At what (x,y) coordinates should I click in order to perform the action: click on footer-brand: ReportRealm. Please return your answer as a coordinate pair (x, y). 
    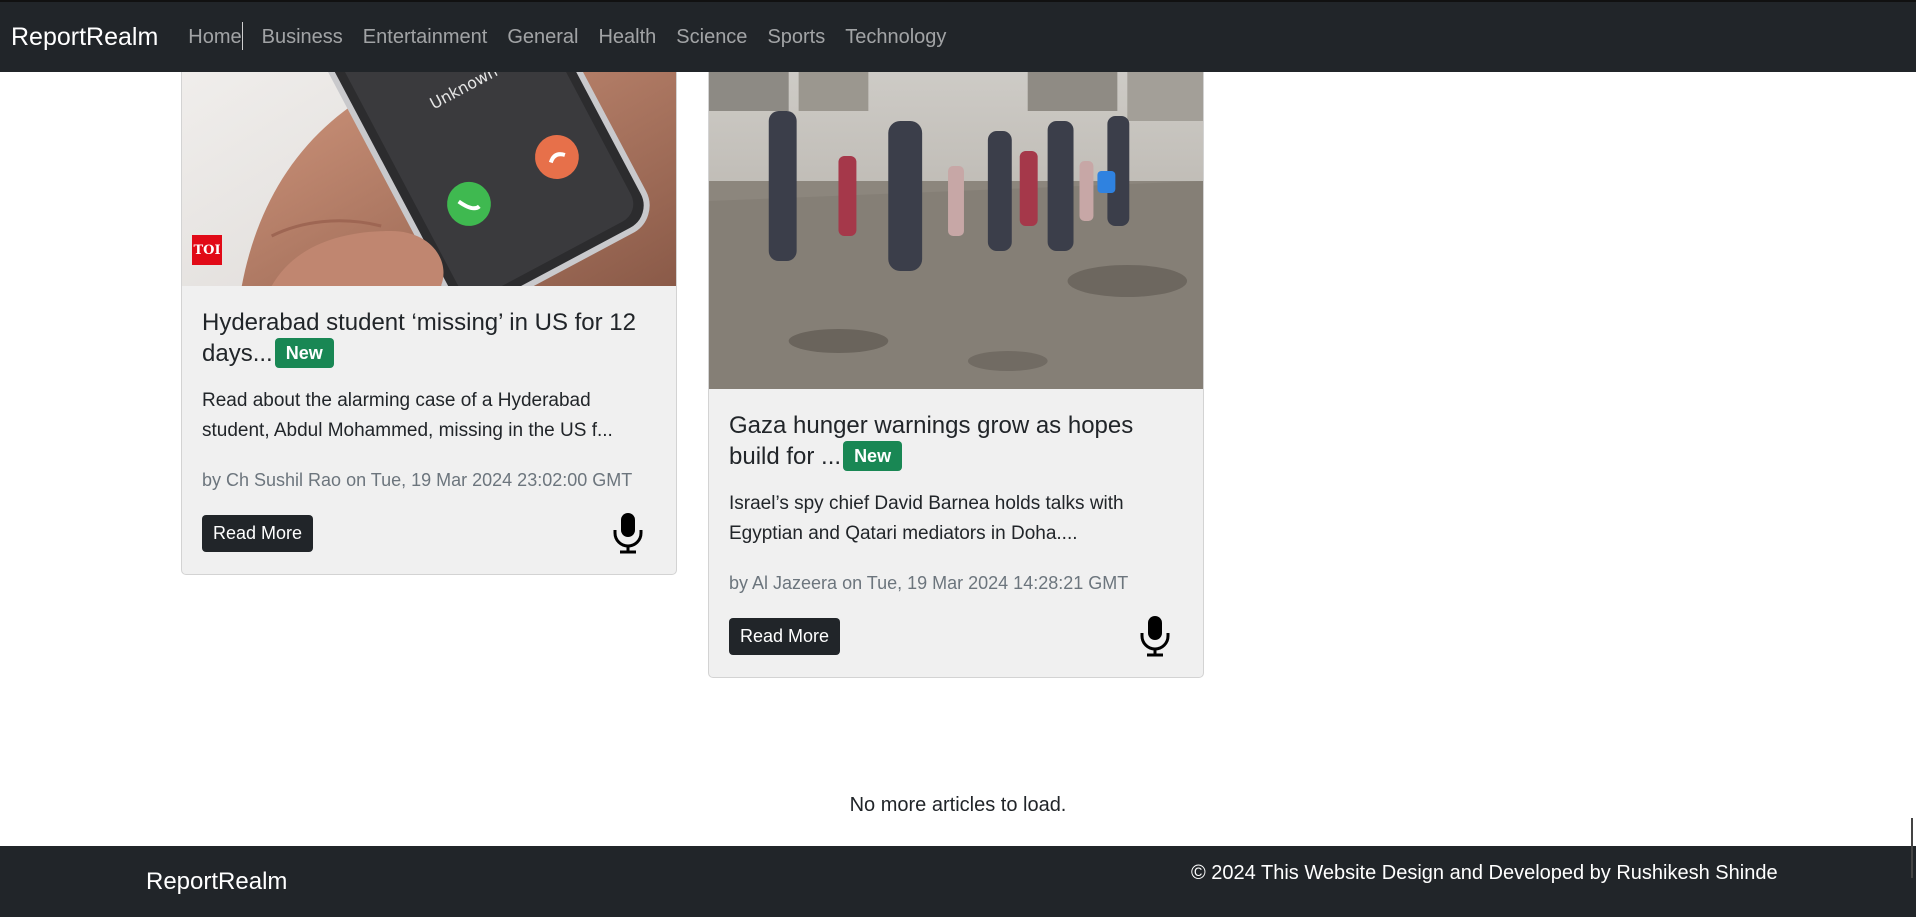
    Looking at the image, I should click on (217, 881).